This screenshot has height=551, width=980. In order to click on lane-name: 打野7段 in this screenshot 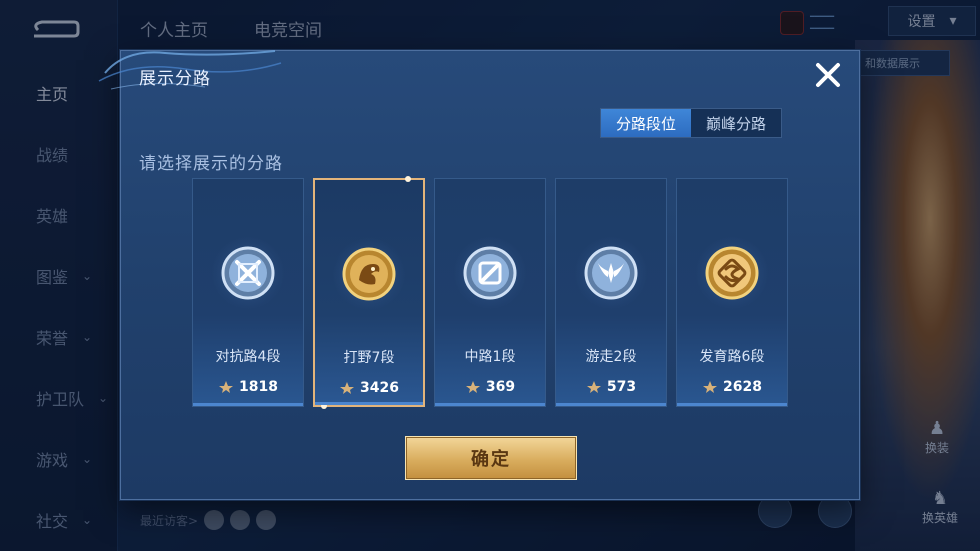, I will do `click(369, 358)`.